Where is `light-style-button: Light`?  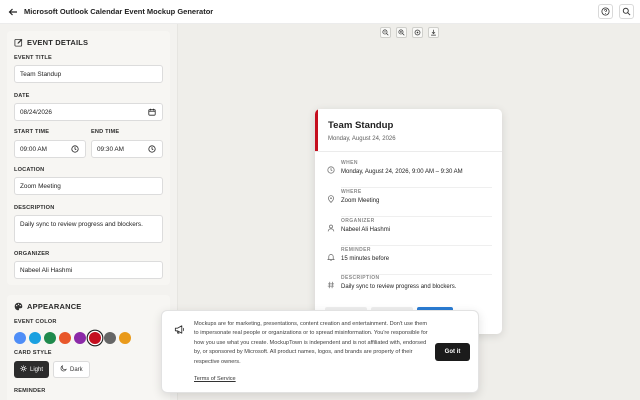 light-style-button: Light is located at coordinates (32, 369).